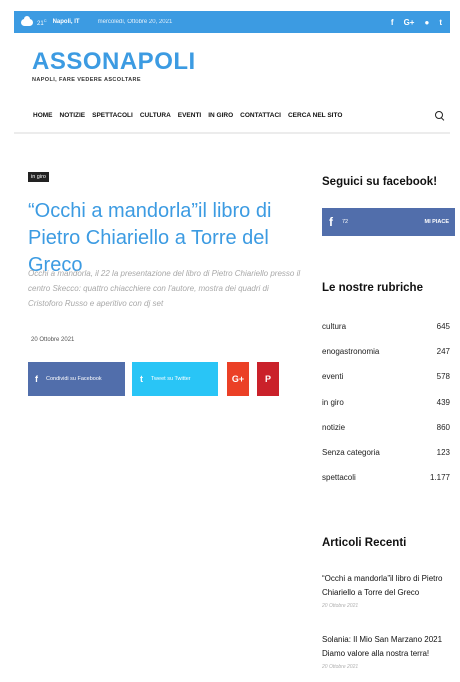  I want to click on nav-item-contattaci: CONTATTACI, so click(260, 115).